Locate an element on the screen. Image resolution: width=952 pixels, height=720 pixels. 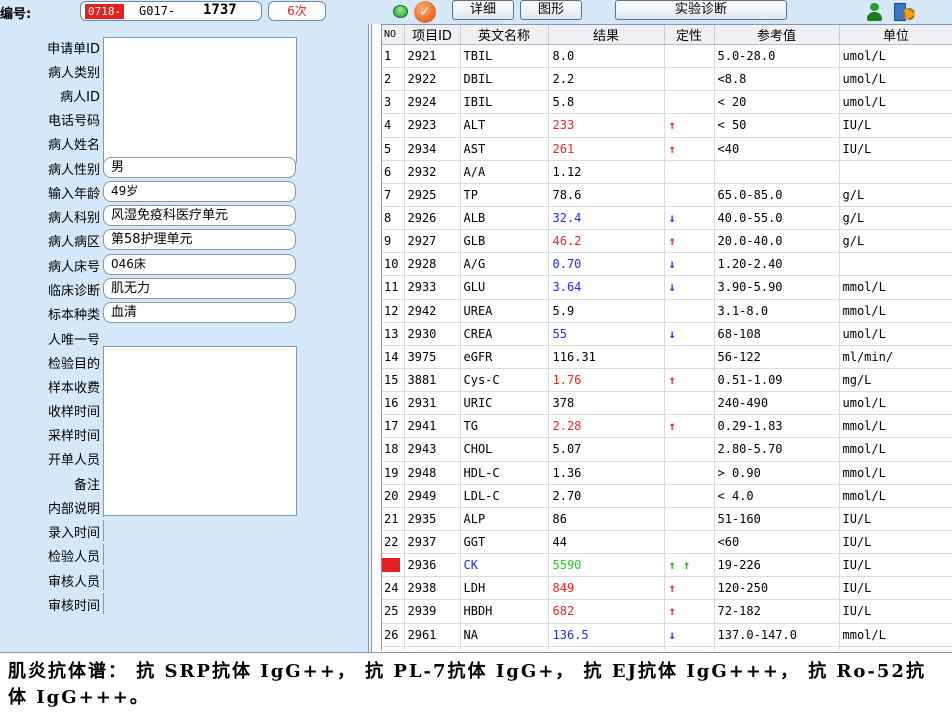
column-header-item-id: 项目ID is located at coordinates (432, 35).